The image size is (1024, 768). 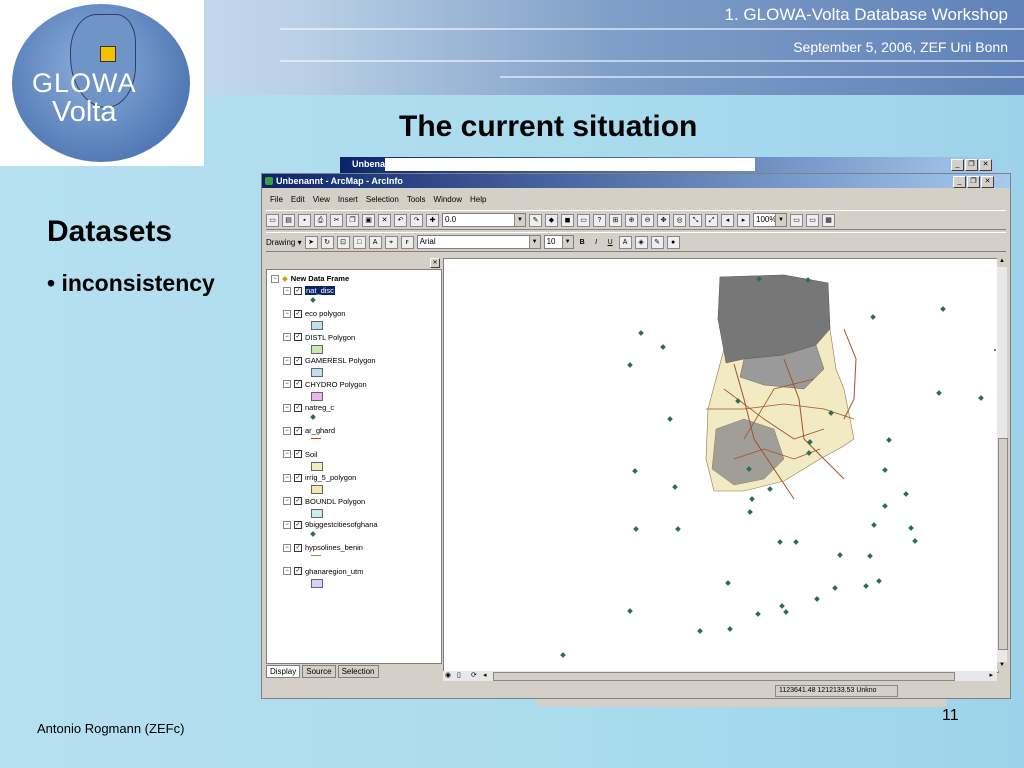 I want to click on menu-view: View, so click(x=321, y=199).